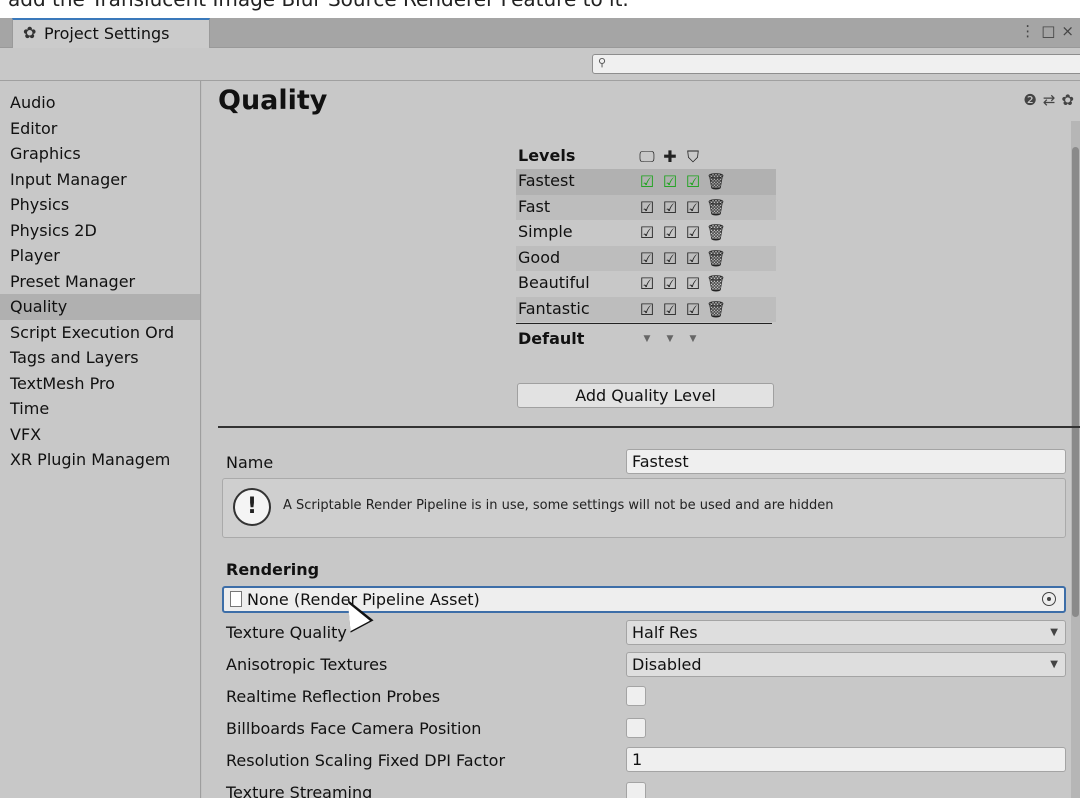  What do you see at coordinates (667, 664) in the screenshot?
I see `anisotropic-value: Disabled` at bounding box center [667, 664].